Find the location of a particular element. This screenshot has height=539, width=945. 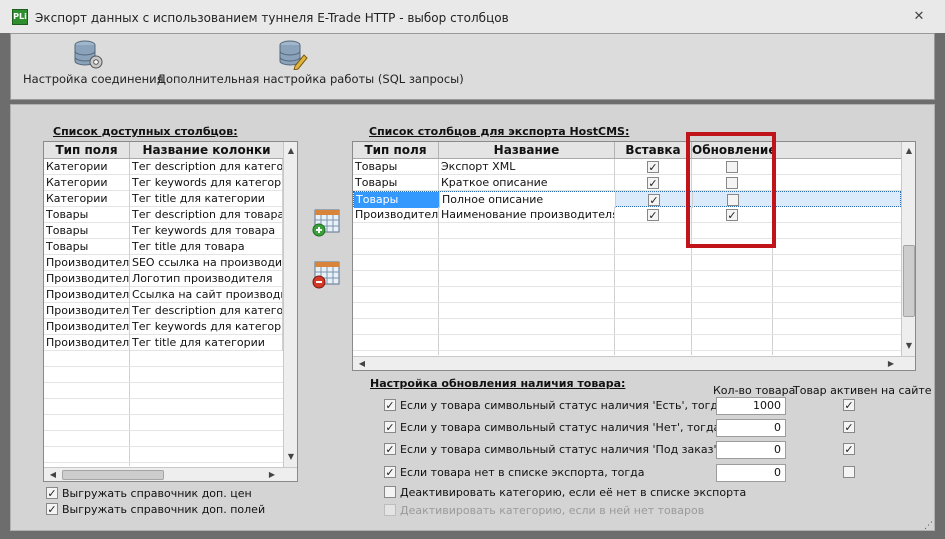

available-row: Производители Тег title для категории is located at coordinates (163, 343).